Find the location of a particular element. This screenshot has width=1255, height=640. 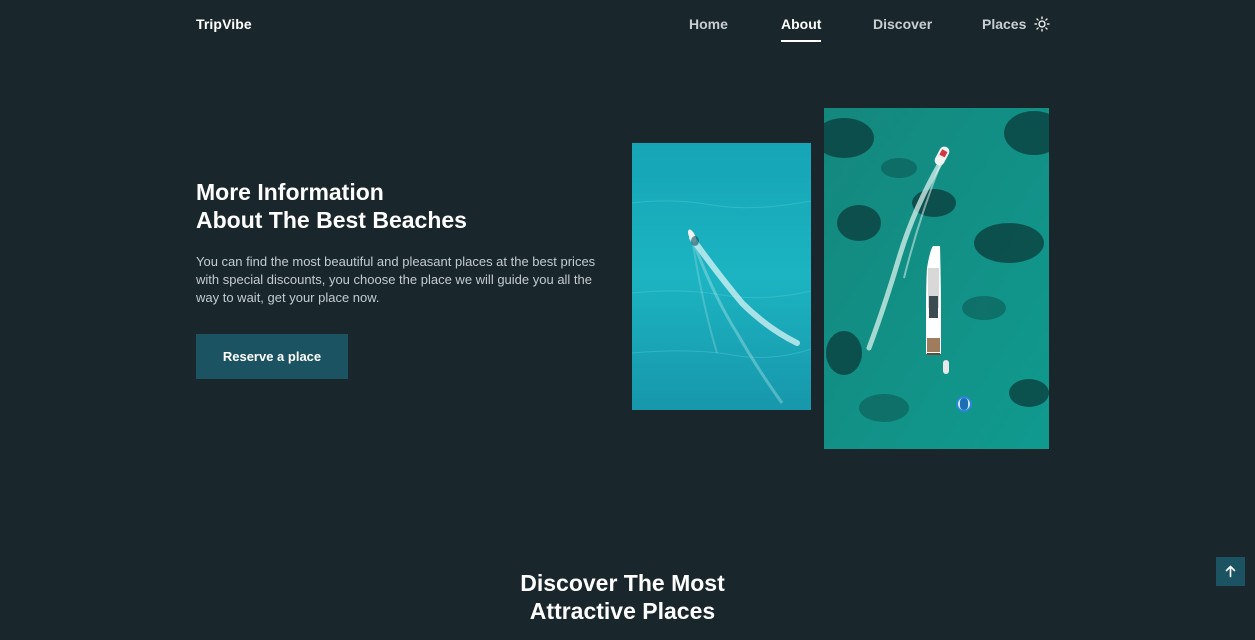

discover-title: Discover The Most Attractive Places is located at coordinates (622, 597).